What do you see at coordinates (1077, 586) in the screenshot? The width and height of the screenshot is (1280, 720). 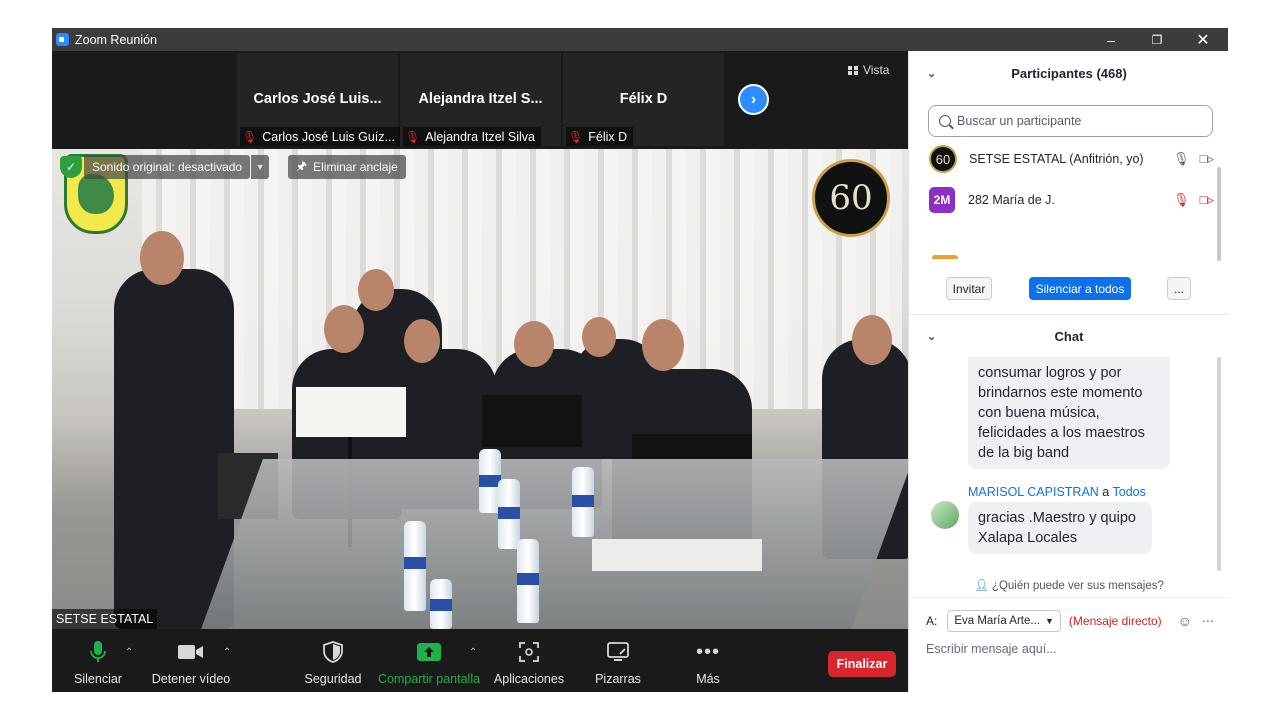 I see `who-can-see-label: ¿Quién puede ver sus mensajes?` at bounding box center [1077, 586].